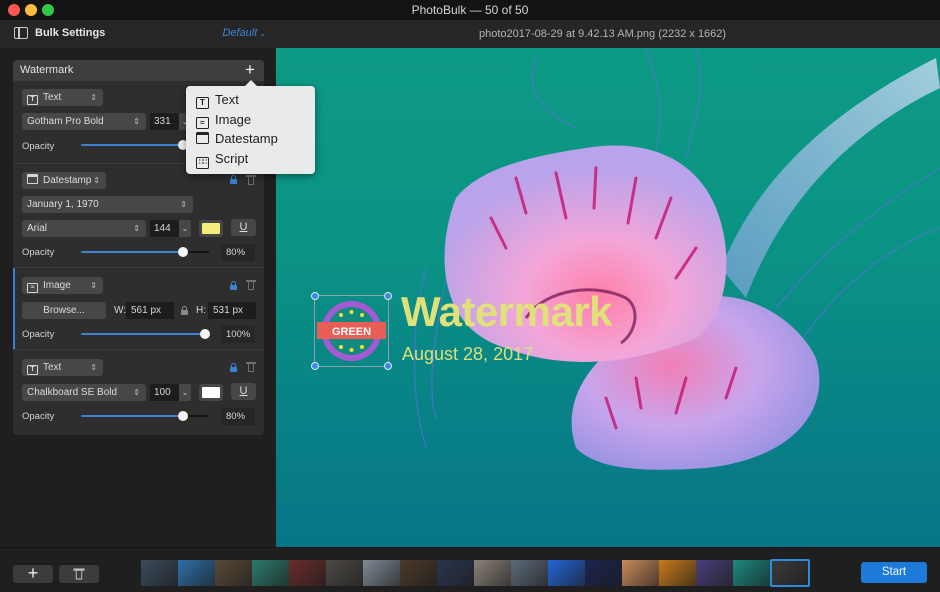 The width and height of the screenshot is (940, 592). I want to click on width-input: 561 px, so click(150, 310).